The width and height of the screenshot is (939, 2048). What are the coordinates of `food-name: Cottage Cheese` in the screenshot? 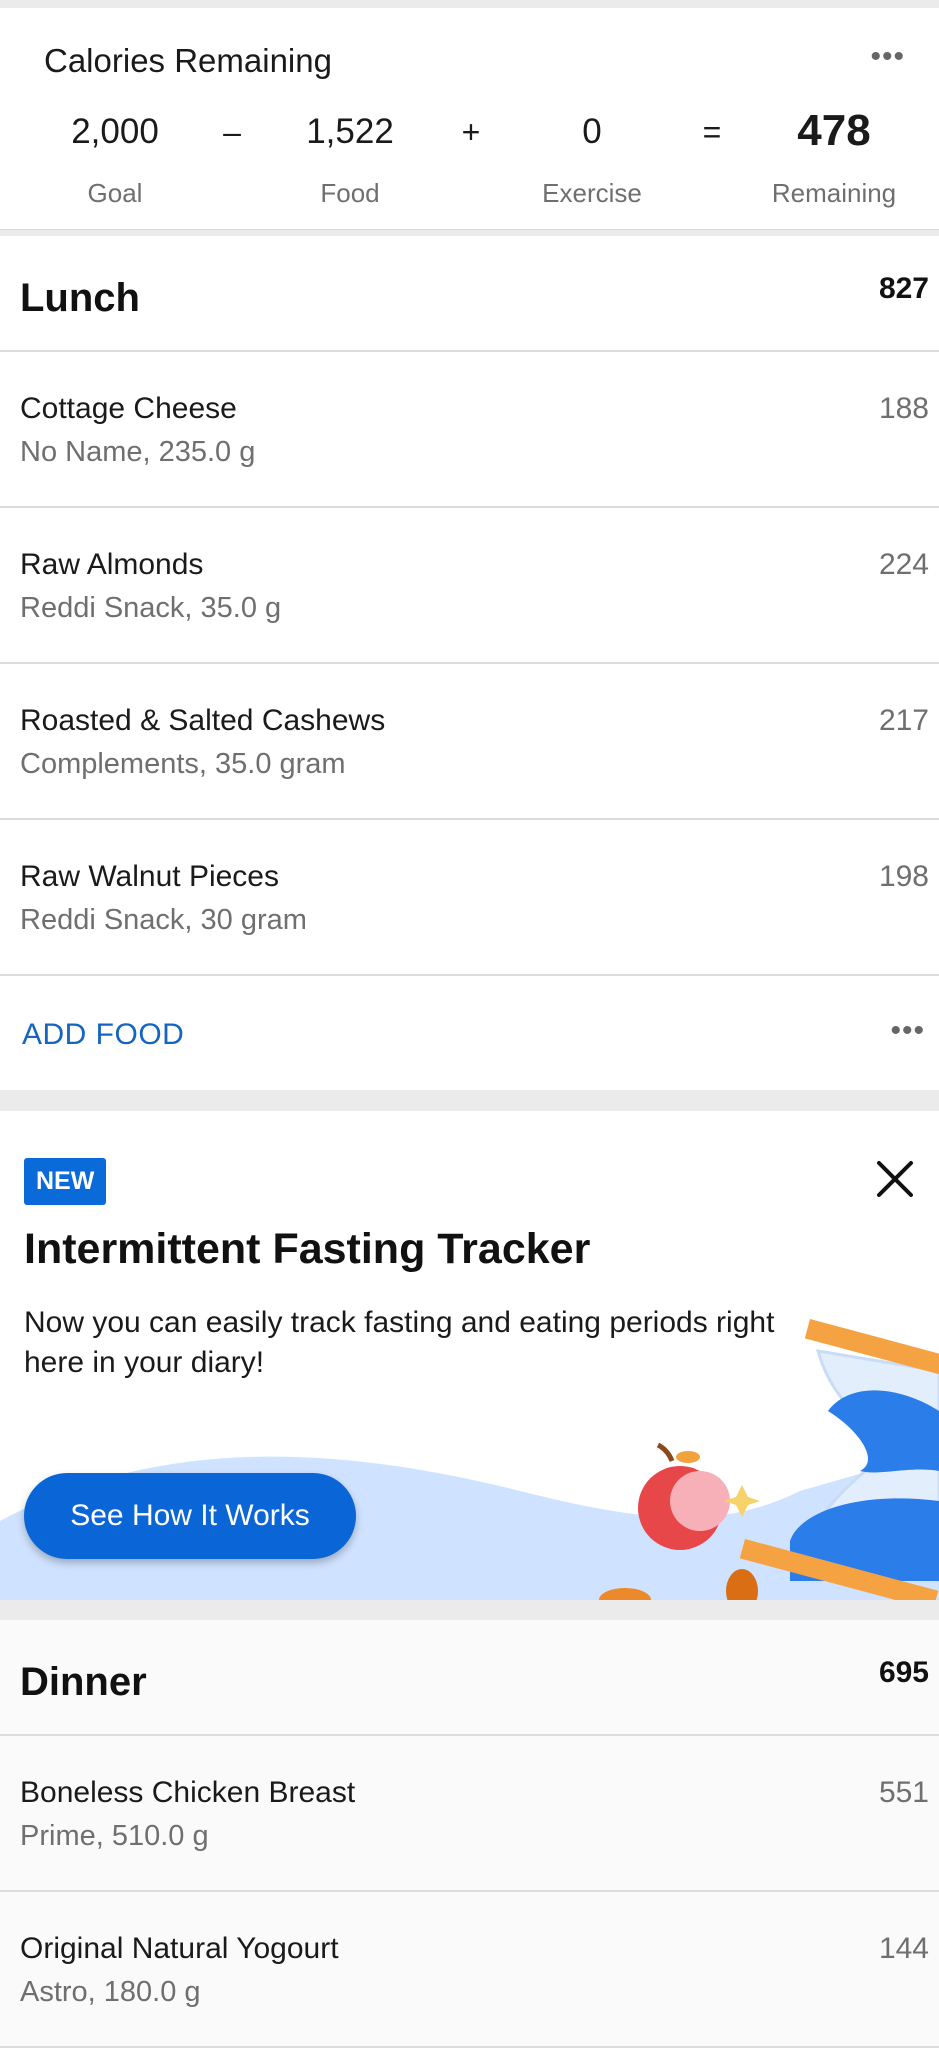 It's located at (128, 408).